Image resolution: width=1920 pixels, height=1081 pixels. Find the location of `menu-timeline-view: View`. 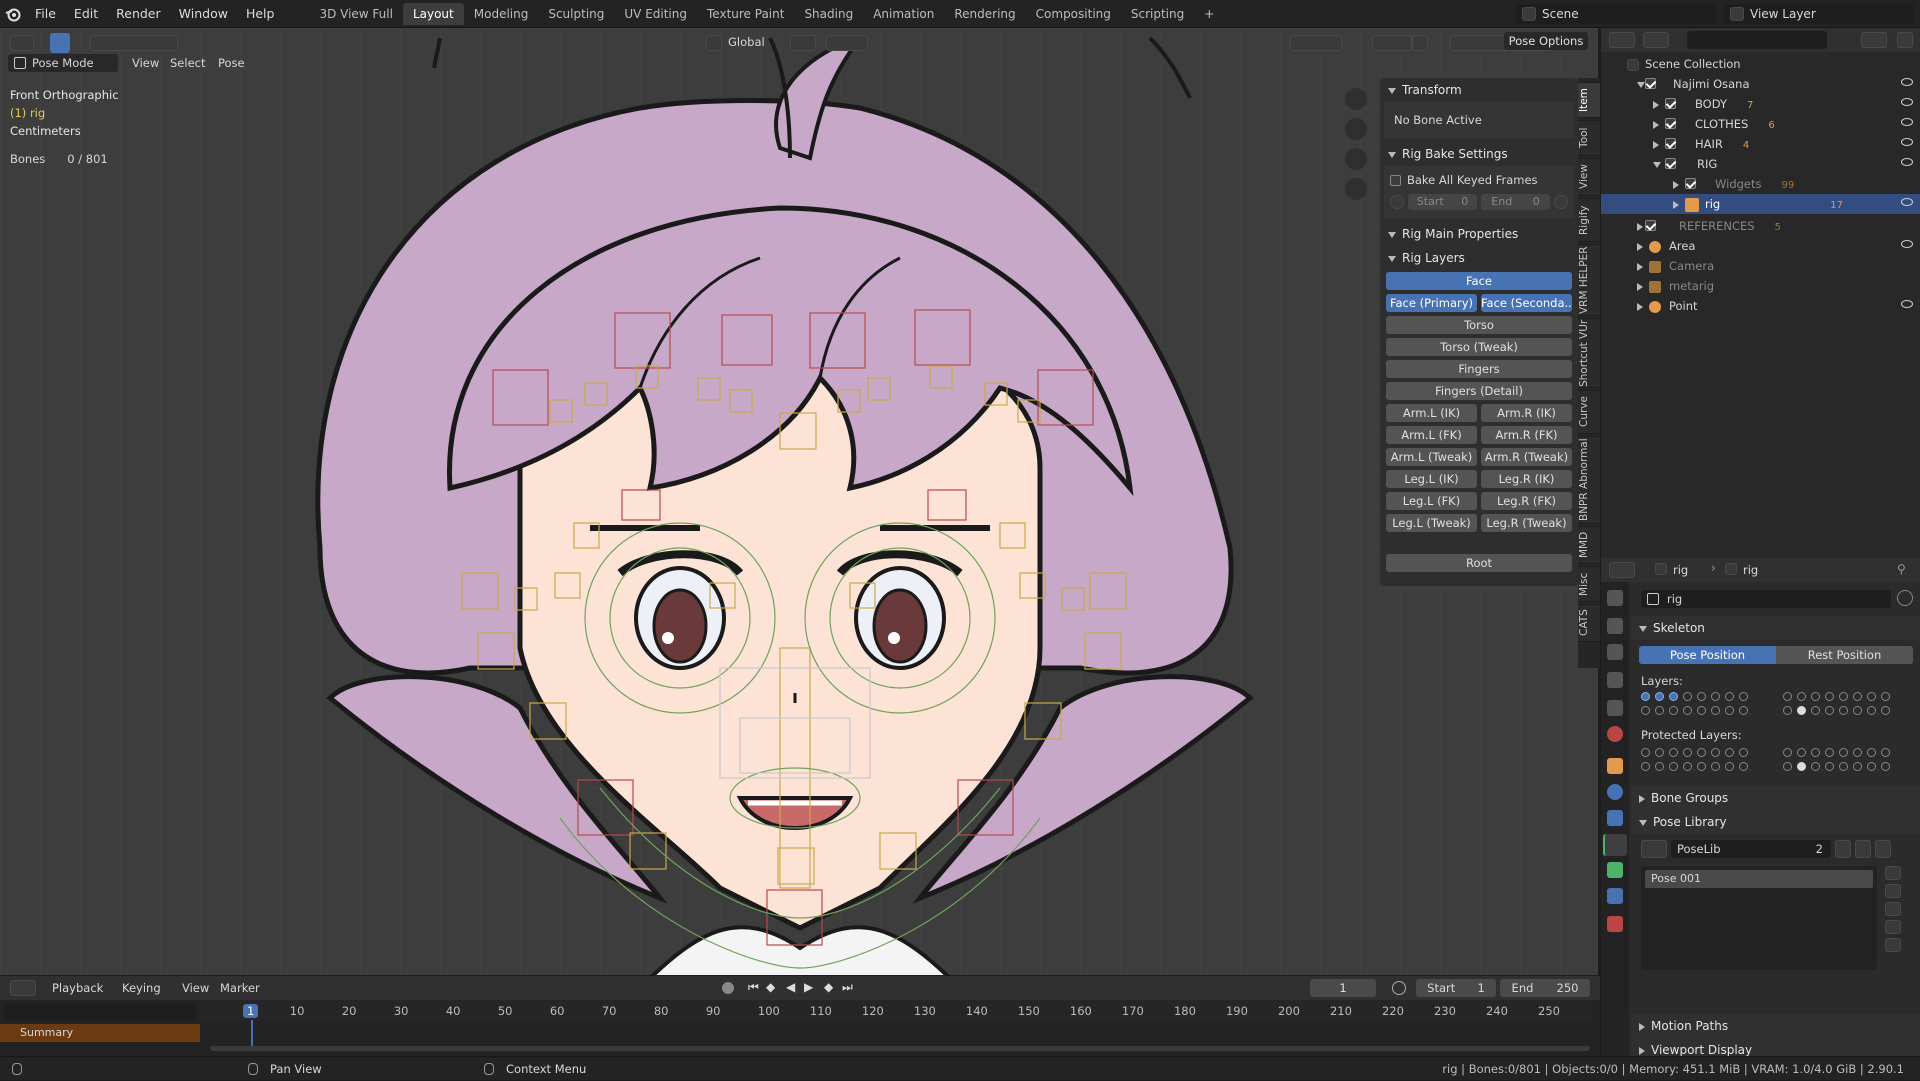

menu-timeline-view: View is located at coordinates (195, 988).